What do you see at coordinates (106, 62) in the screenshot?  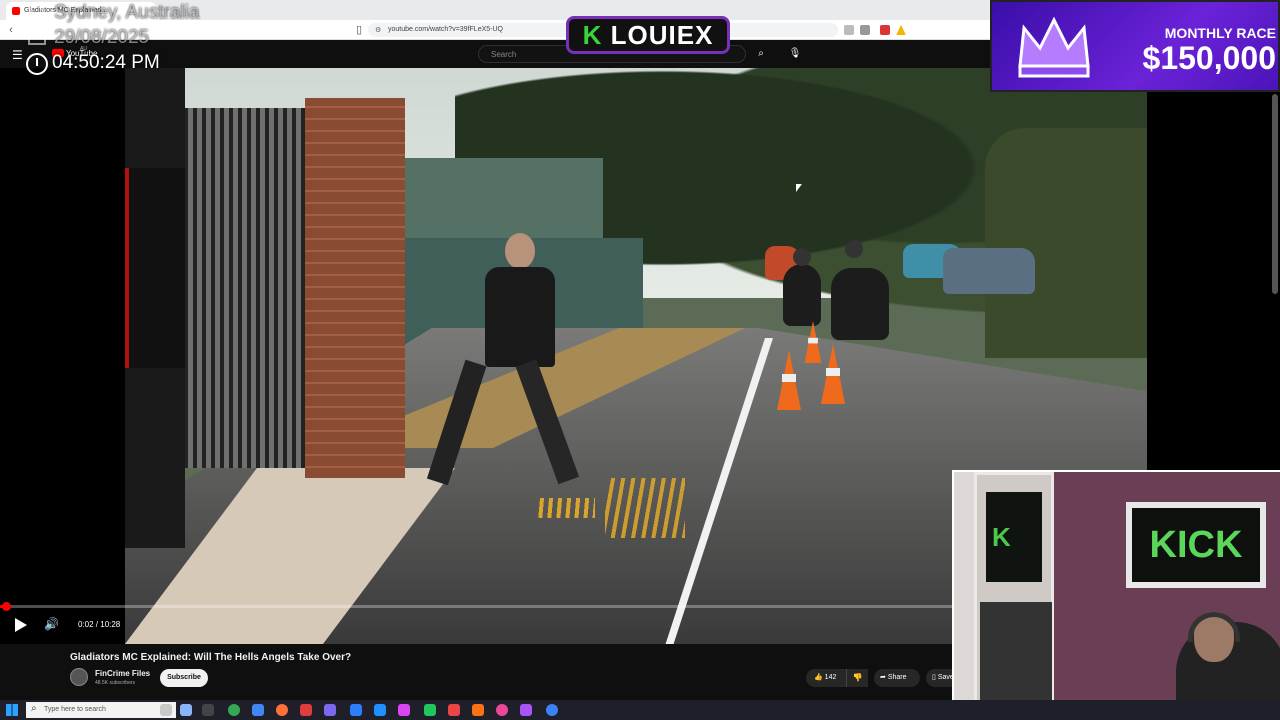 I see `overlay-time: 04:50:24 PM` at bounding box center [106, 62].